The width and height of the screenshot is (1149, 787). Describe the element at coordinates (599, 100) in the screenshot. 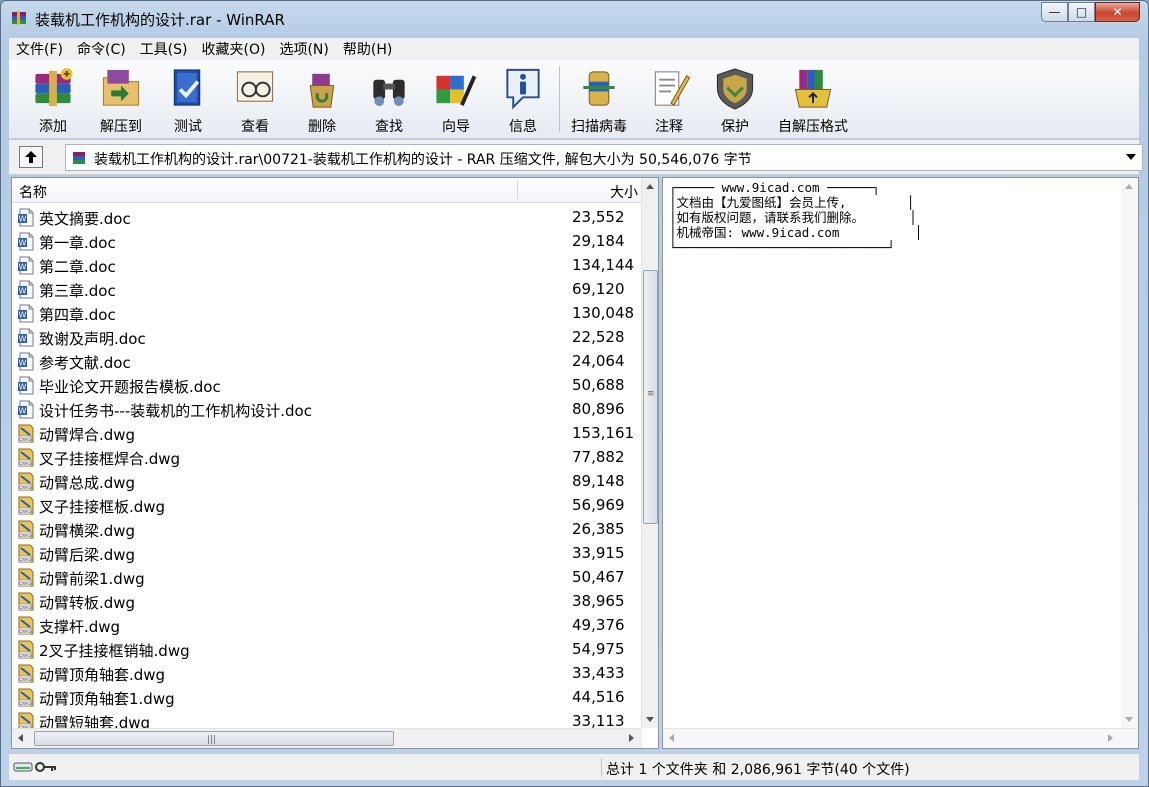

I see `virus-scan-button: 扫描病毒` at that location.